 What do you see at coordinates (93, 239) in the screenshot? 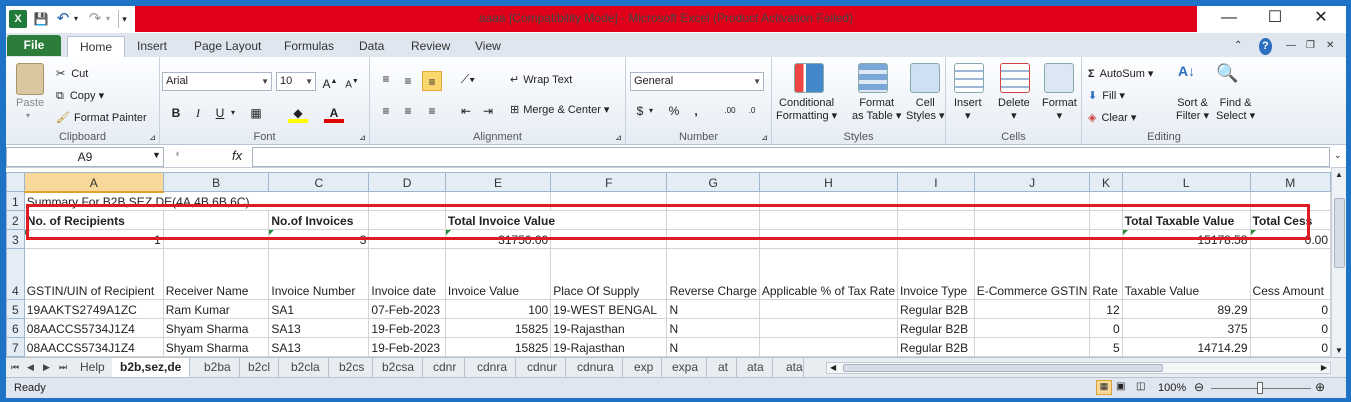
I see `no-of-recipients-value: 1` at bounding box center [93, 239].